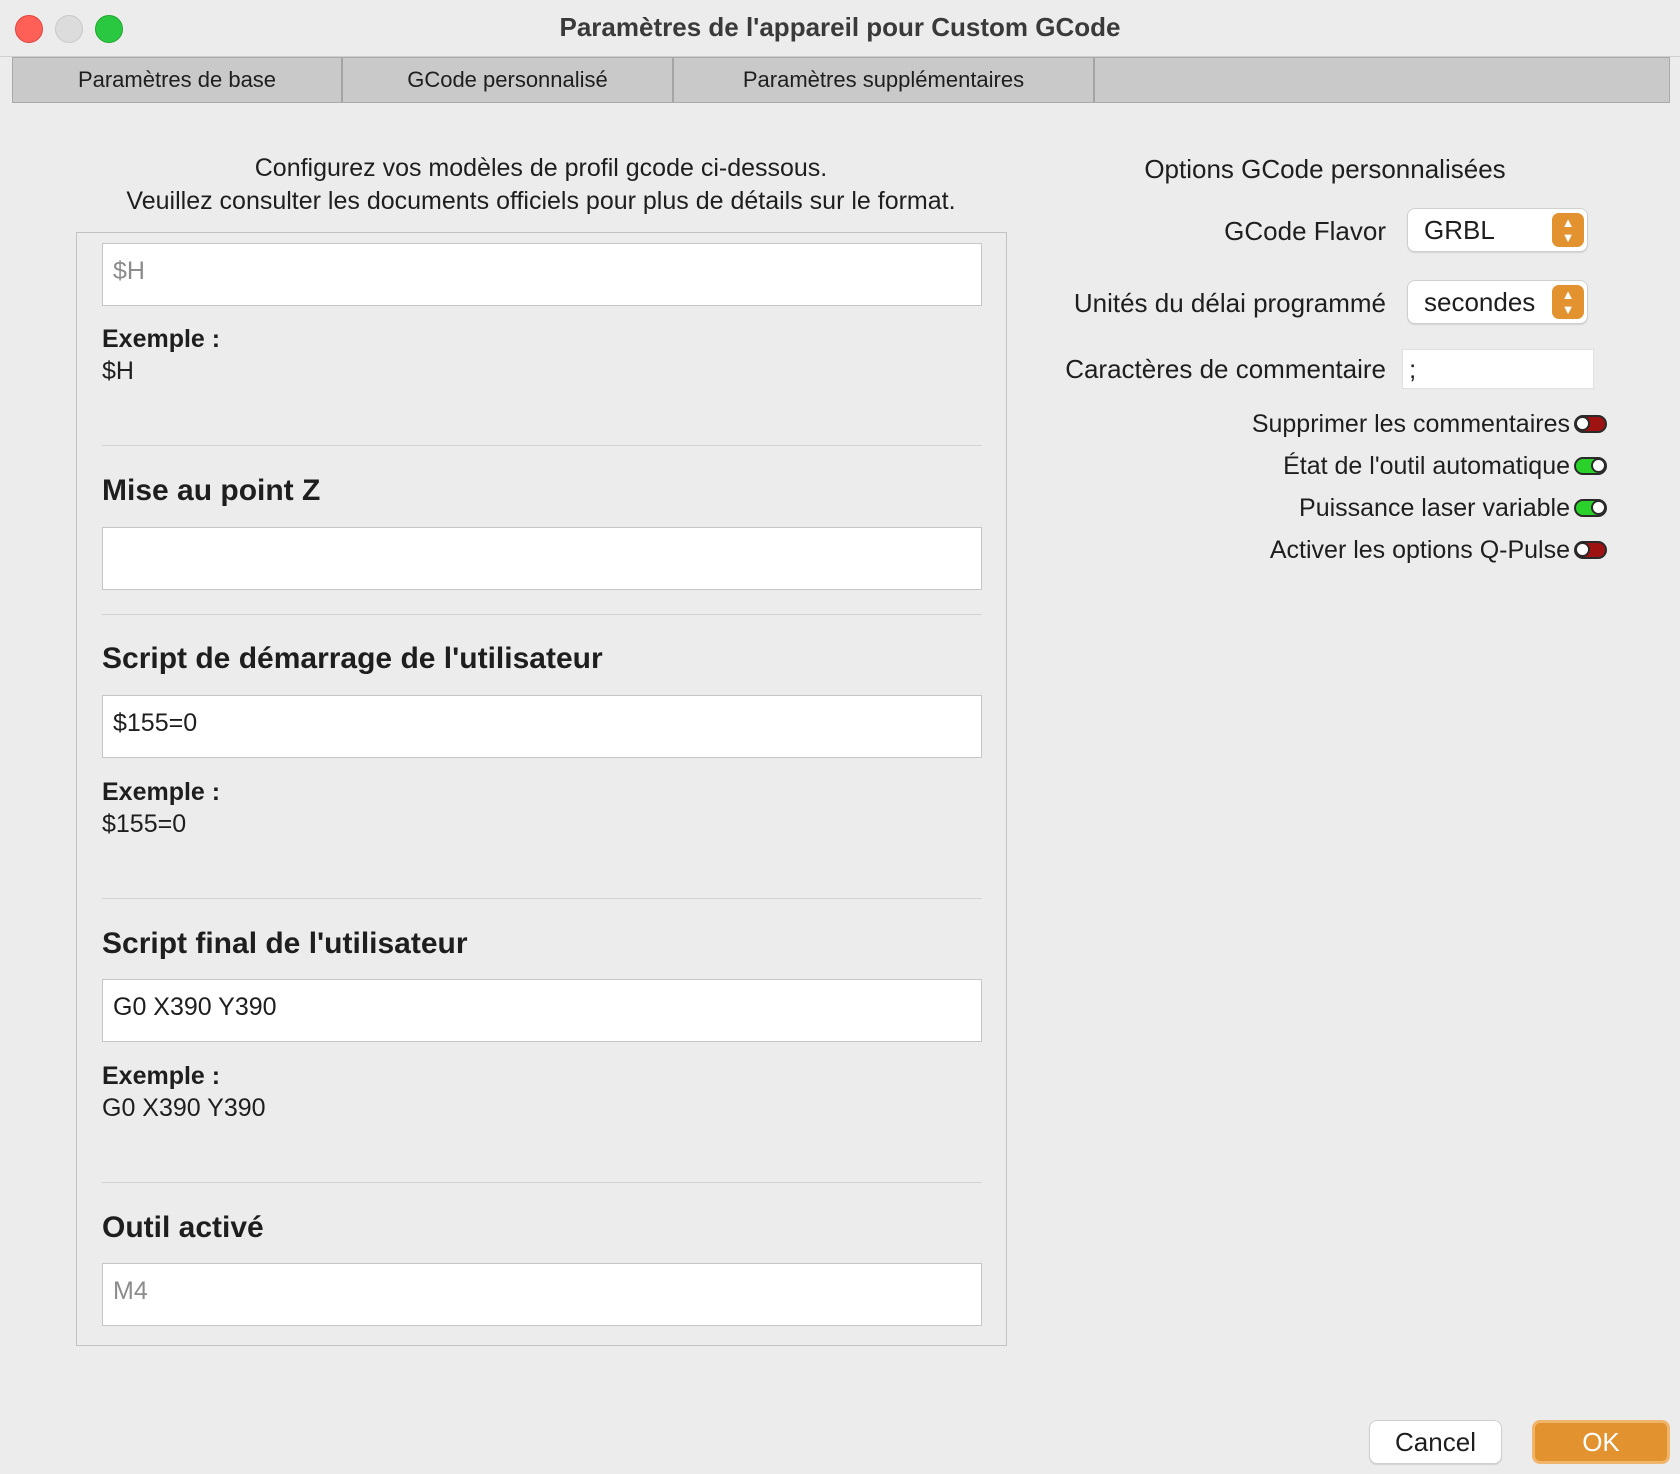 The image size is (1680, 1474). What do you see at coordinates (542, 558) in the screenshot?
I see `z-focus-input` at bounding box center [542, 558].